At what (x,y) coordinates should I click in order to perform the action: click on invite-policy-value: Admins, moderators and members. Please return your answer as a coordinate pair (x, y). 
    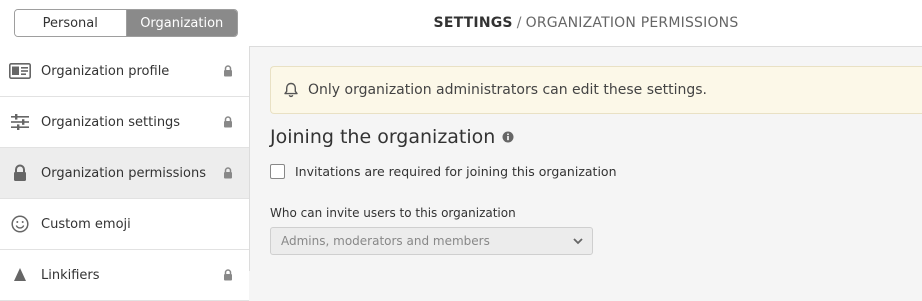
    Looking at the image, I should click on (385, 241).